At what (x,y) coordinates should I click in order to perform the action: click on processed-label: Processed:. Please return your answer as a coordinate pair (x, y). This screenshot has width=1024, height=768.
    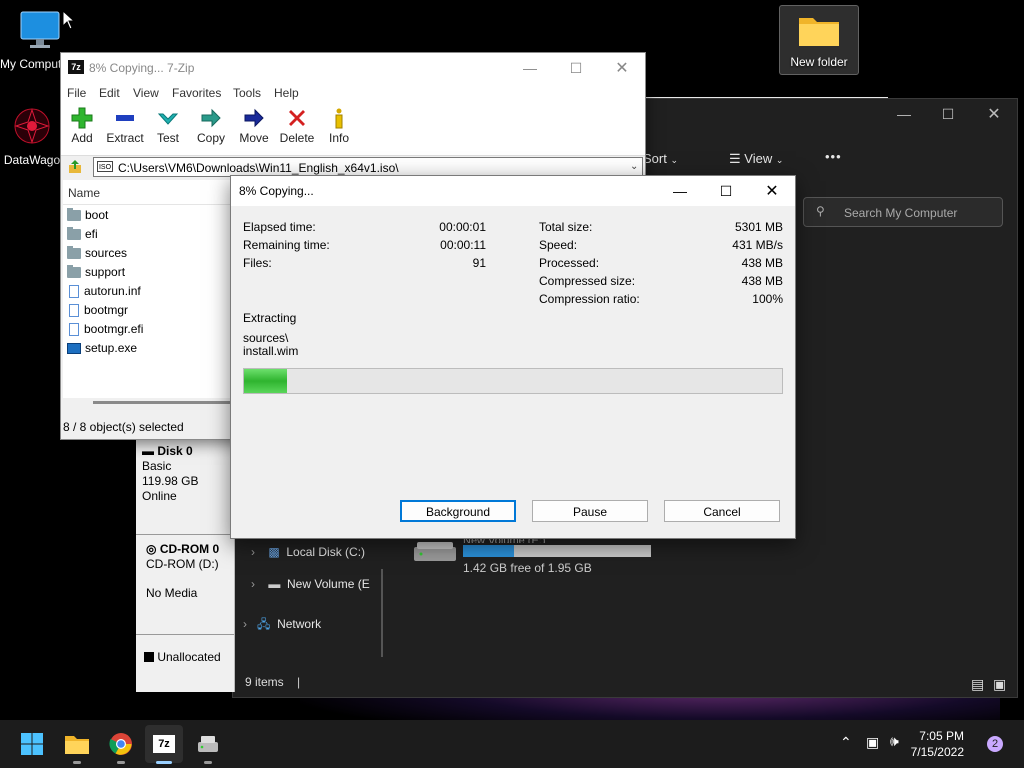
    Looking at the image, I should click on (569, 263).